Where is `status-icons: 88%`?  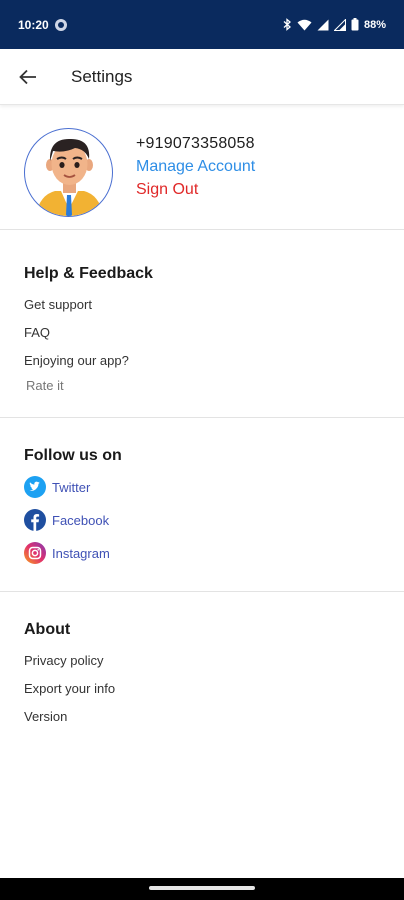
status-icons: 88% is located at coordinates (334, 24).